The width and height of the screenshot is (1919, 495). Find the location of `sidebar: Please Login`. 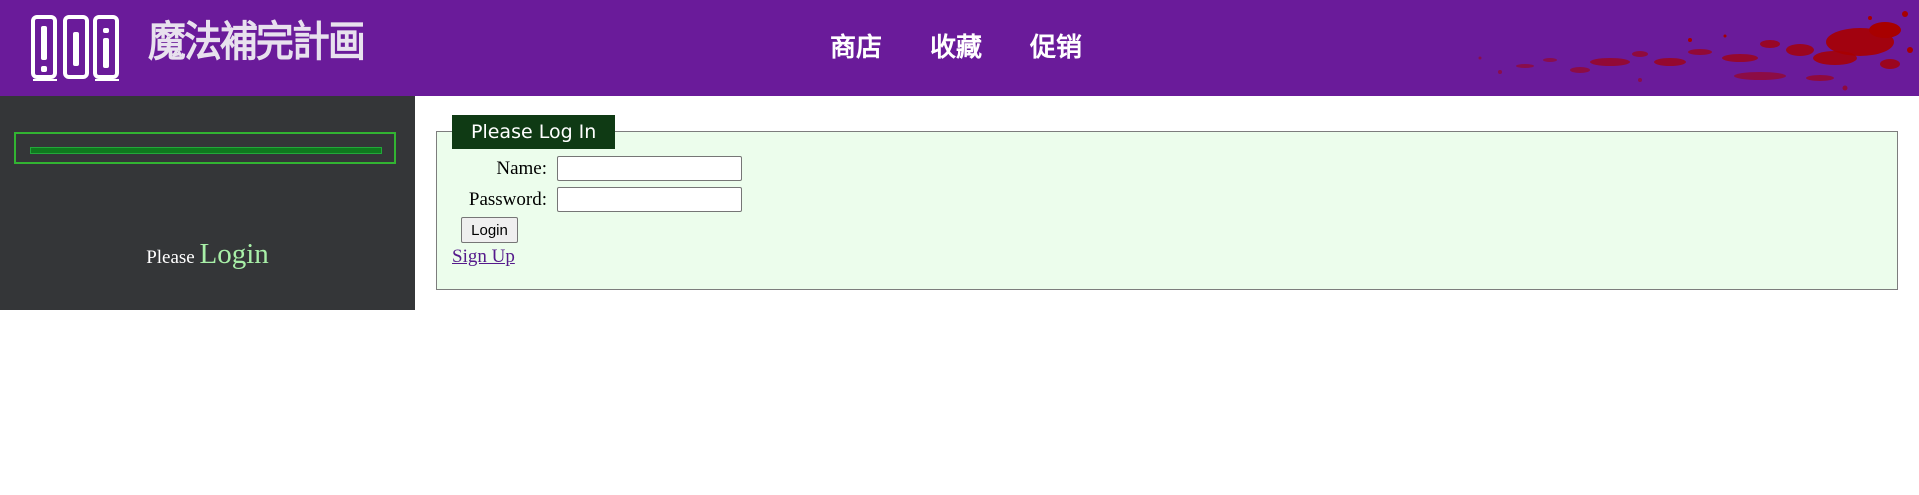

sidebar: Please Login is located at coordinates (207, 203).